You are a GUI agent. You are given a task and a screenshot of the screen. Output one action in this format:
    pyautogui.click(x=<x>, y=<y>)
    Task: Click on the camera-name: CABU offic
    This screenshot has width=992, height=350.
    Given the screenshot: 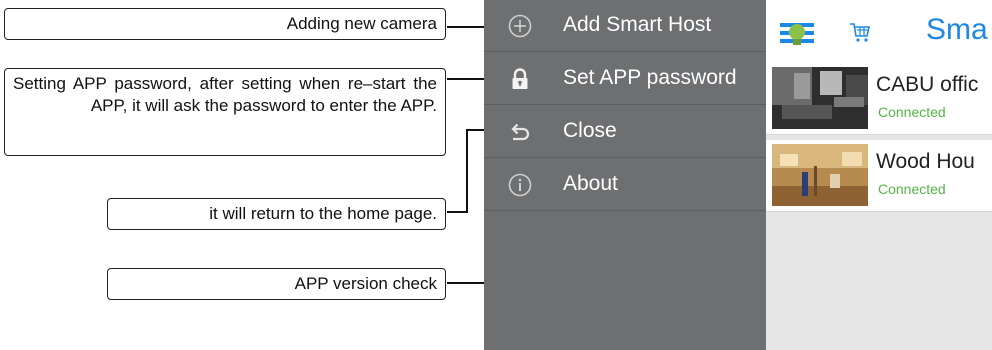 What is the action you would take?
    pyautogui.click(x=927, y=84)
    